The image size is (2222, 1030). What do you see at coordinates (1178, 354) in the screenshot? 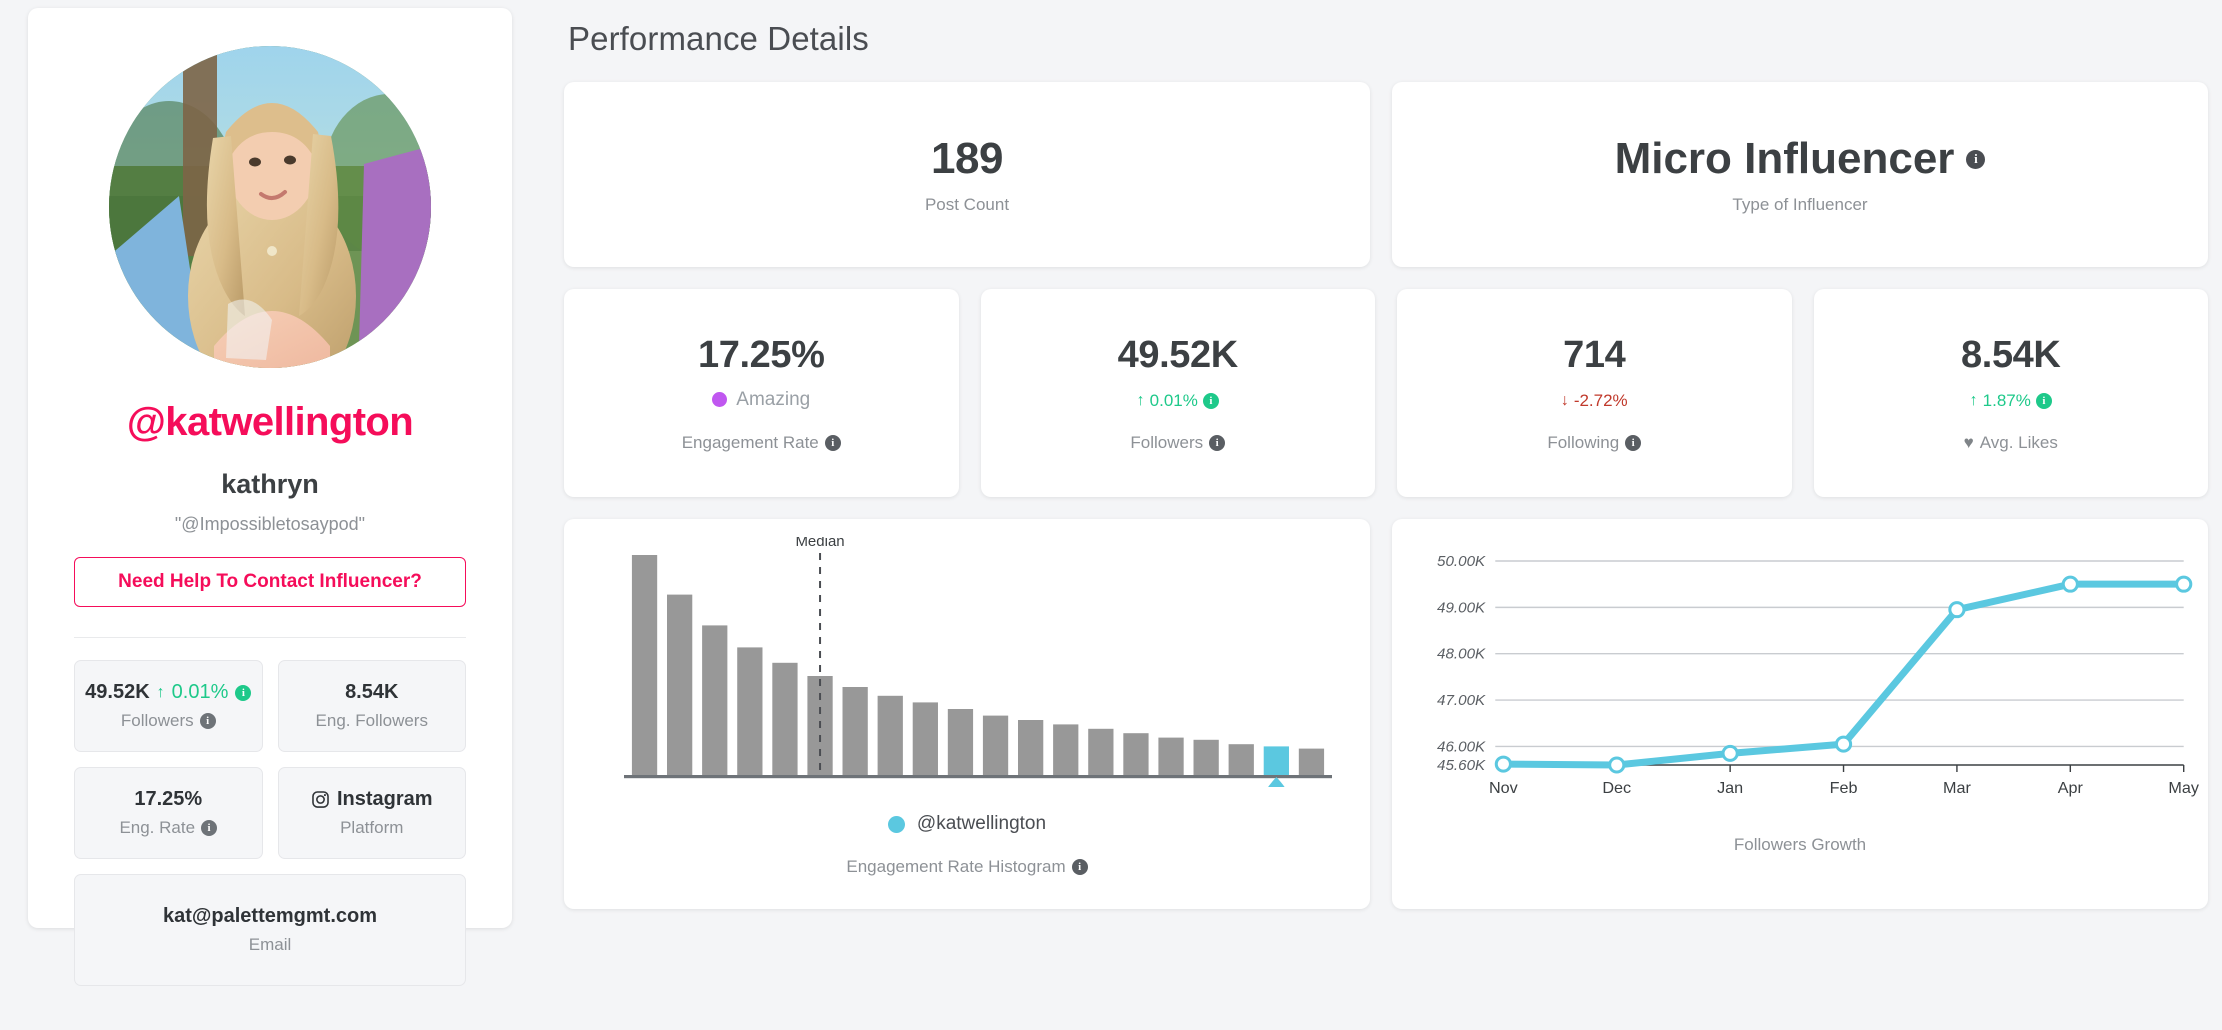
I see `metric-value: 49.52K` at bounding box center [1178, 354].